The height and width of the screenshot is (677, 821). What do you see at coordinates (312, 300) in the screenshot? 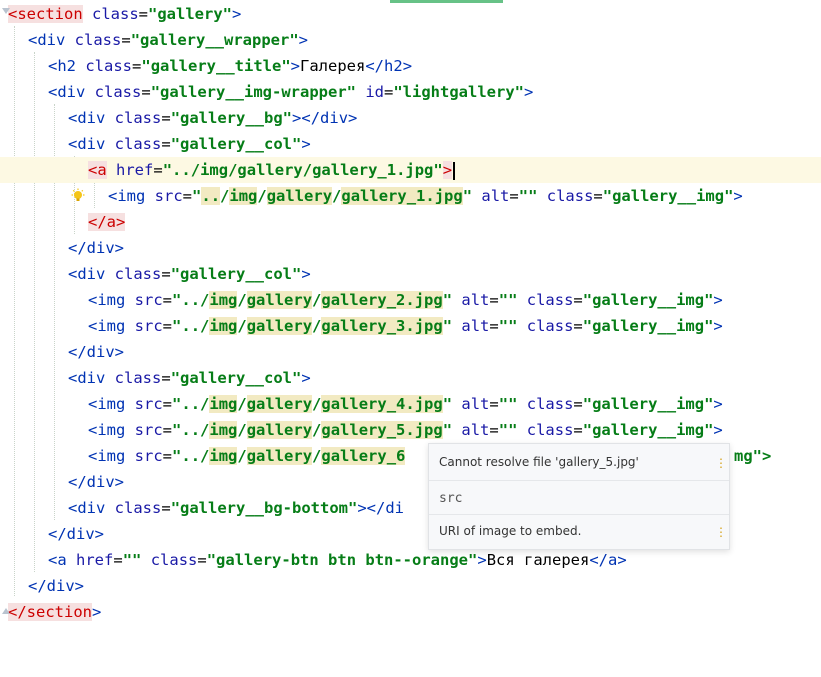
I see `attr-value: "../img/gallery/gallery_2.jpg"` at bounding box center [312, 300].